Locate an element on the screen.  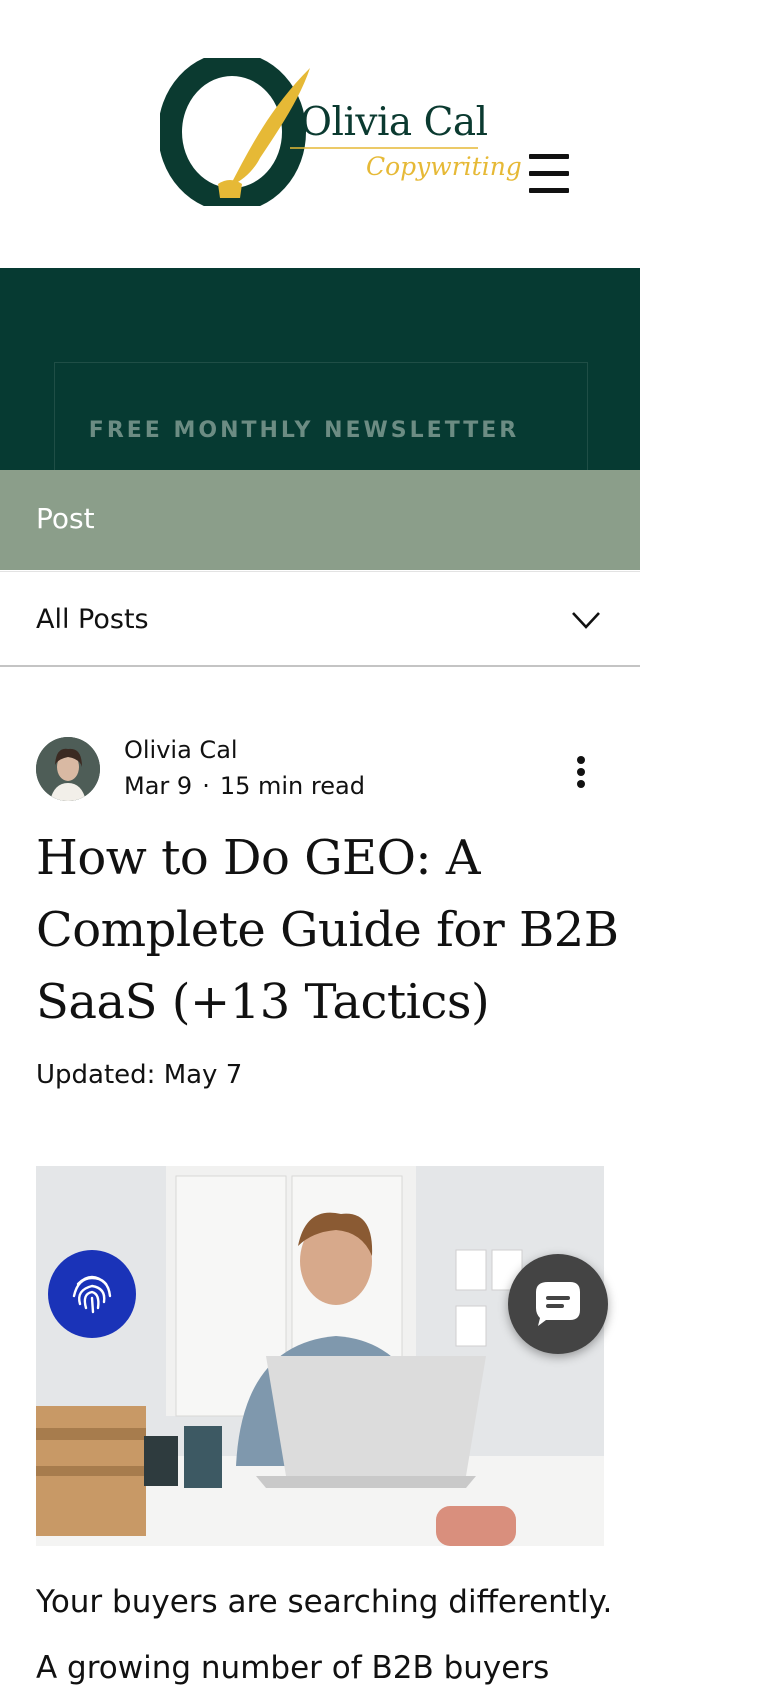
chat-bubble-icon is located at coordinates (558, 1304).